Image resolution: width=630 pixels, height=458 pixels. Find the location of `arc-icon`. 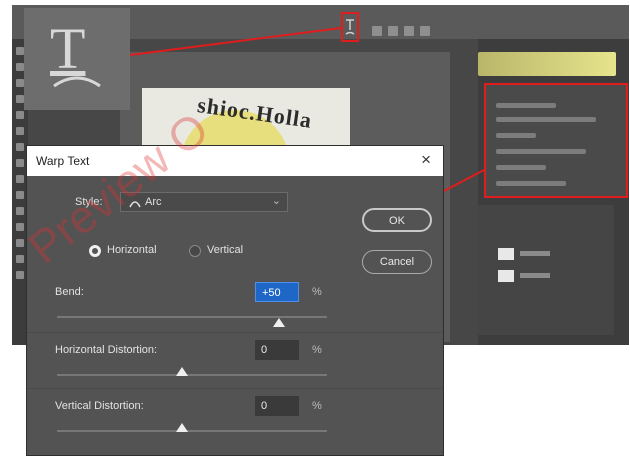

arc-icon is located at coordinates (135, 204).